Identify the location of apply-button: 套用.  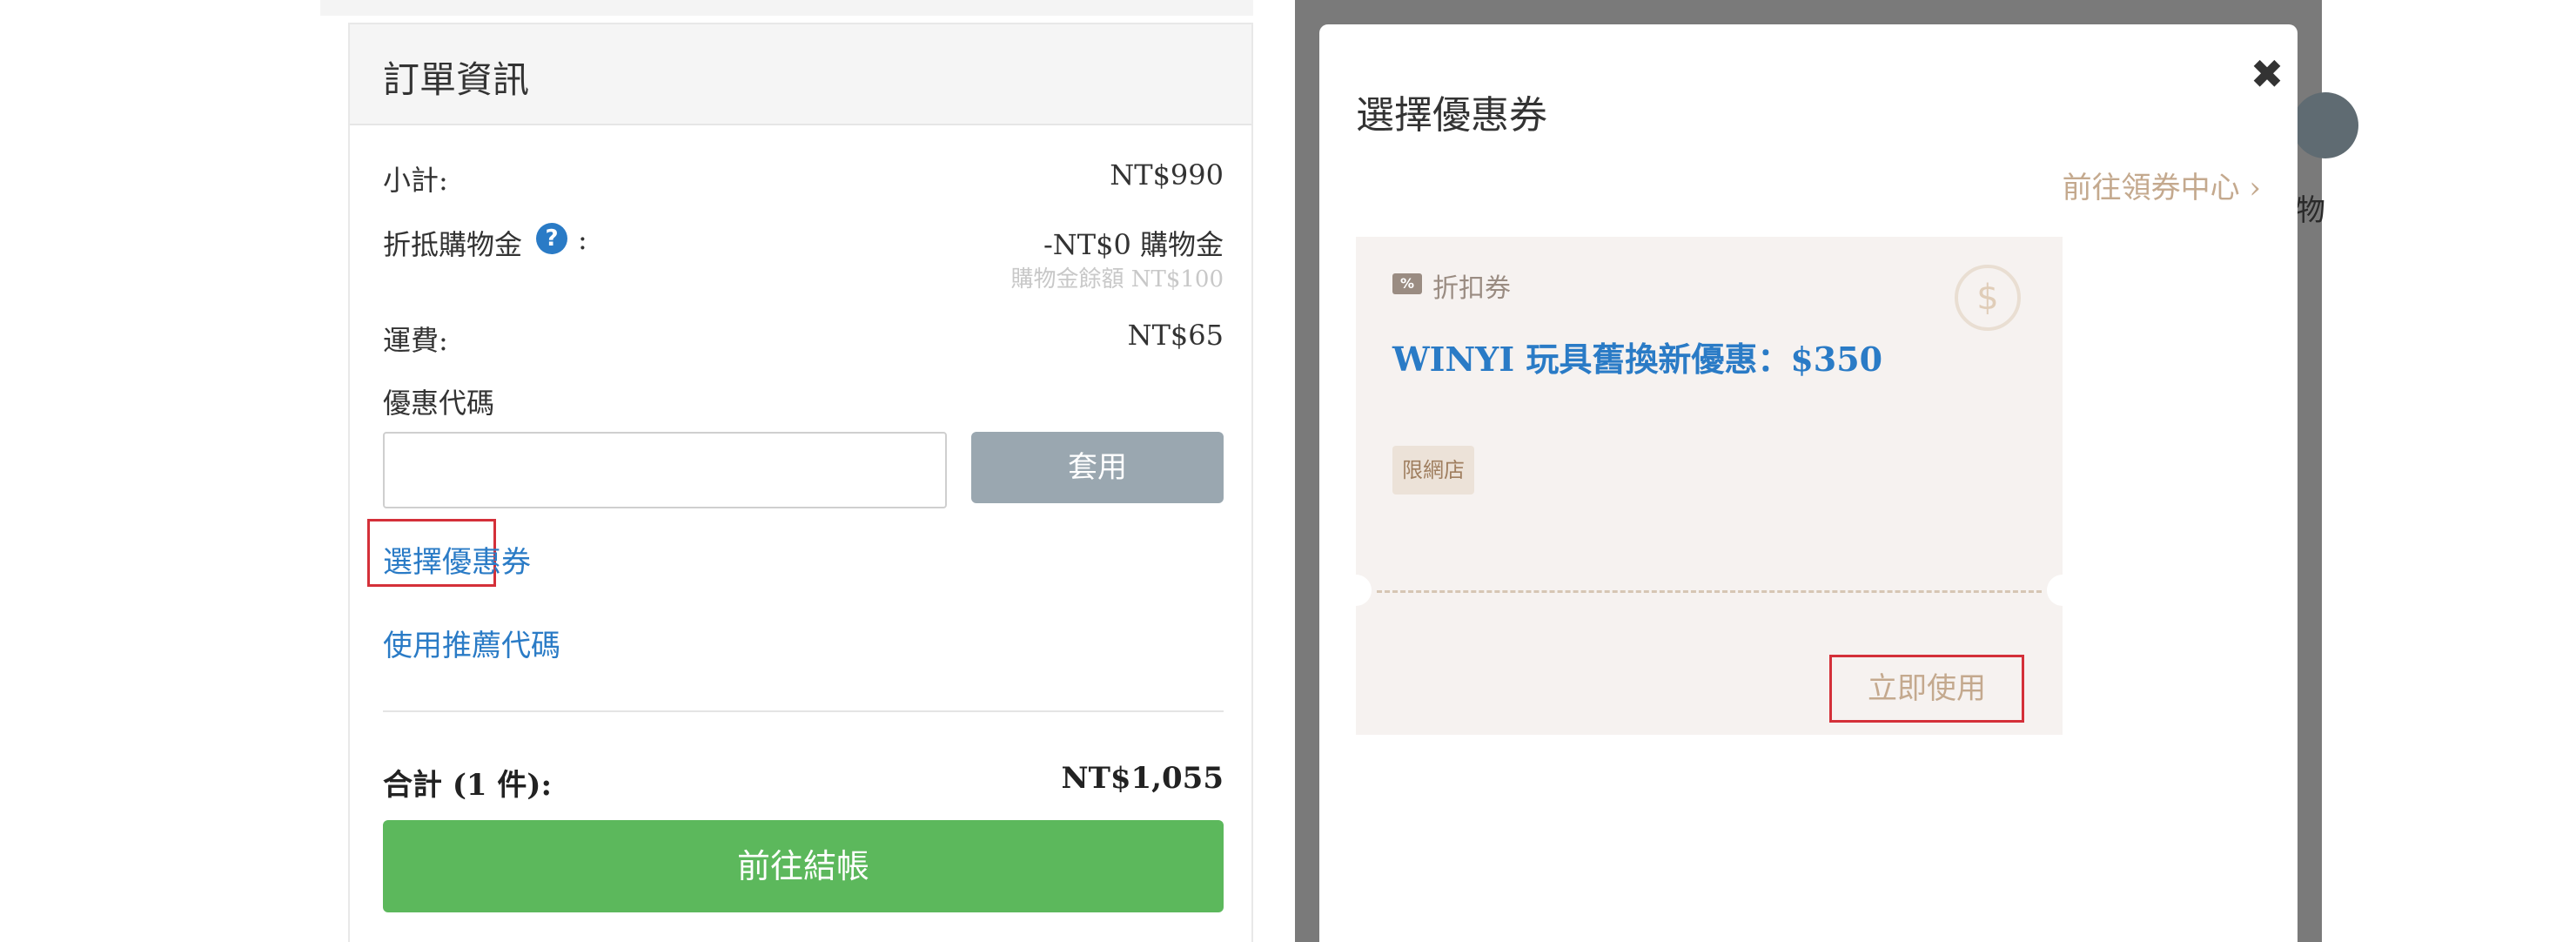
(1097, 467).